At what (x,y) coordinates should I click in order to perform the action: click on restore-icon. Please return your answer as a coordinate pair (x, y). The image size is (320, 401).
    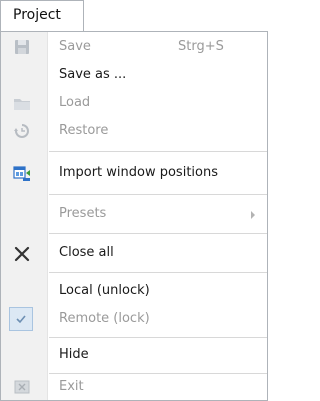
    Looking at the image, I should click on (22, 131).